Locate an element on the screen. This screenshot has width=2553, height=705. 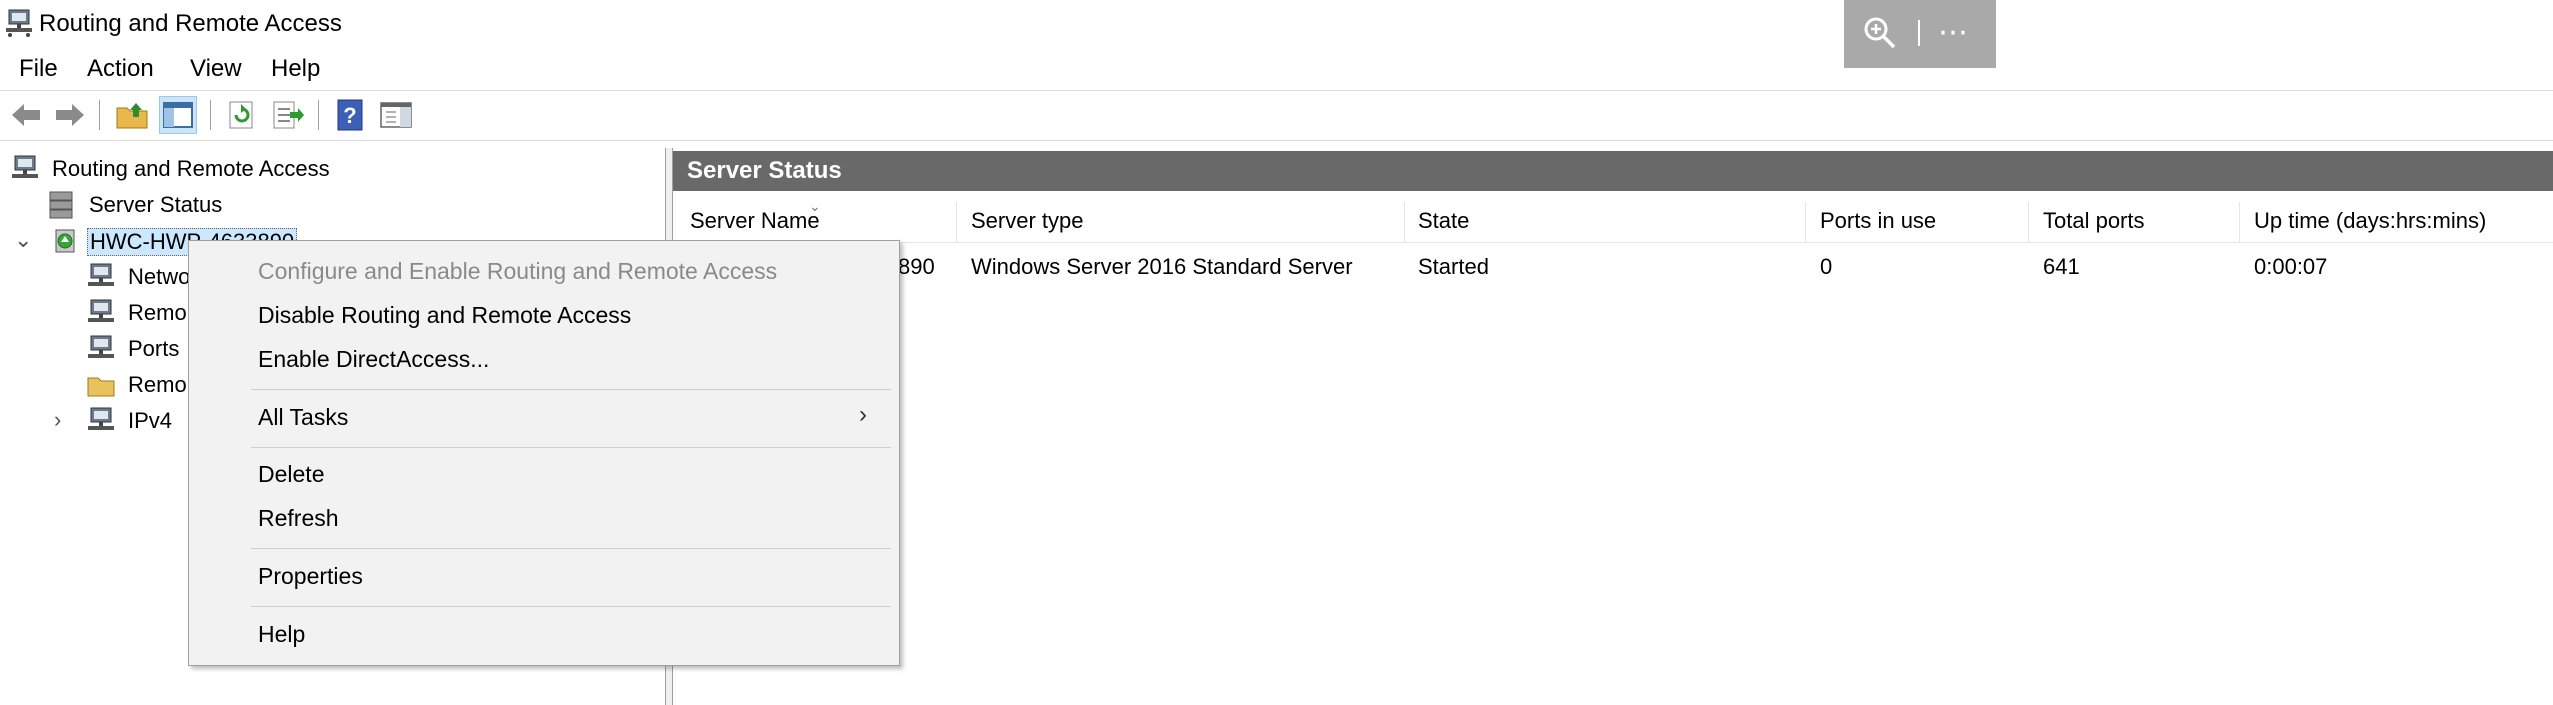
cell-state: Started is located at coordinates (1453, 266).